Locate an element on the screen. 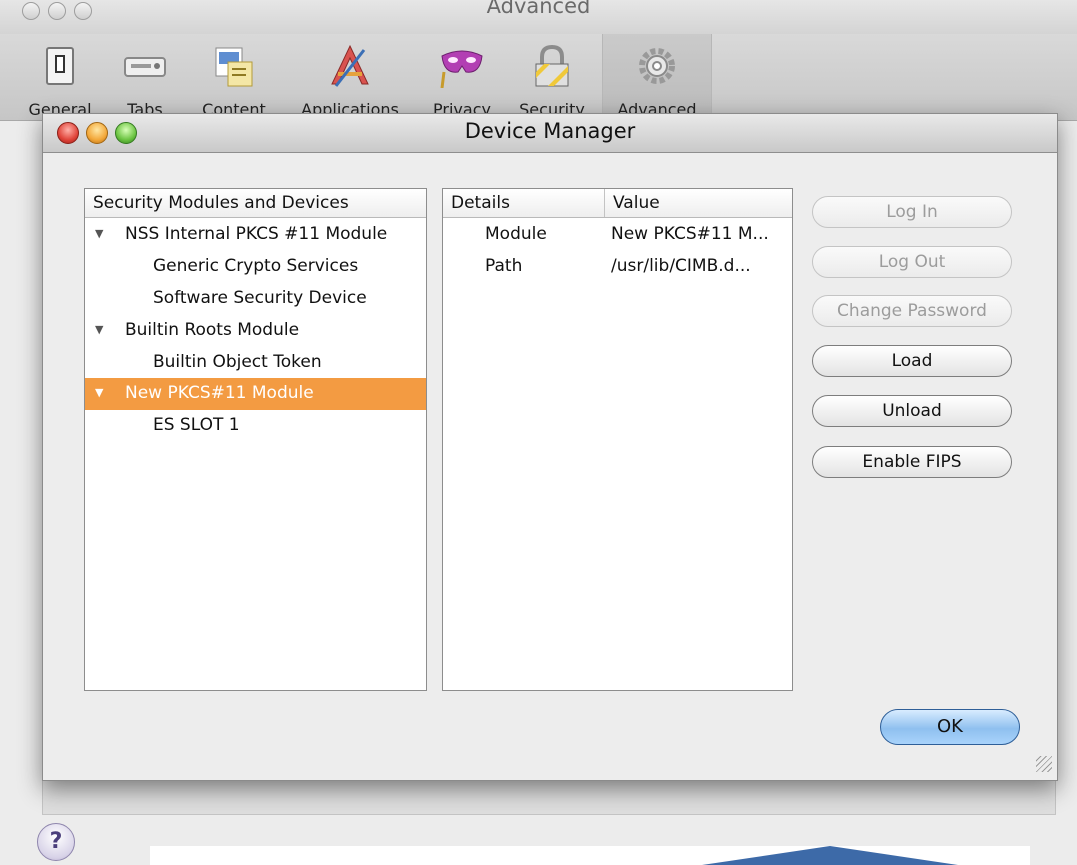 The height and width of the screenshot is (865, 1077). toolbar-advanced: Advanced is located at coordinates (657, 77).